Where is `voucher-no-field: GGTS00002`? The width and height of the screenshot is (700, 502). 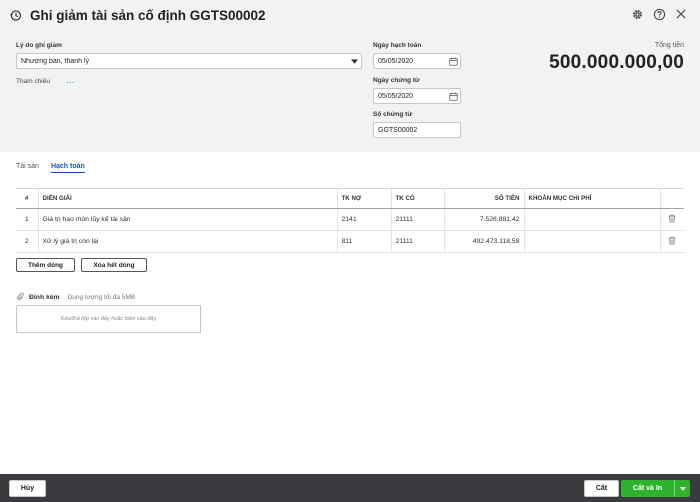
voucher-no-field: GGTS00002 is located at coordinates (417, 130).